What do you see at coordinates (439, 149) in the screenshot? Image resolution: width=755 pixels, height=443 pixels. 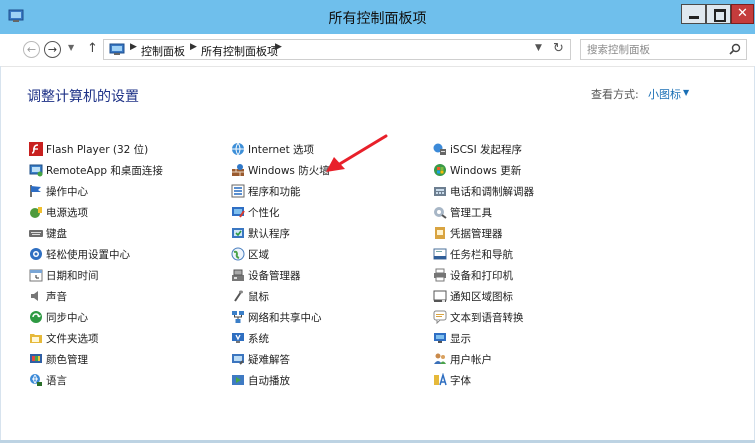 I see `iscsi-icon` at bounding box center [439, 149].